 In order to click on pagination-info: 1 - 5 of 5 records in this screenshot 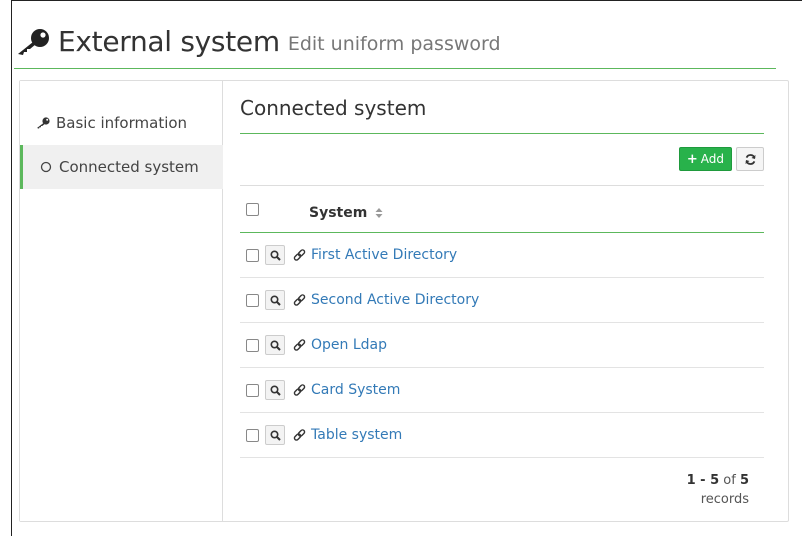, I will do `click(718, 490)`.